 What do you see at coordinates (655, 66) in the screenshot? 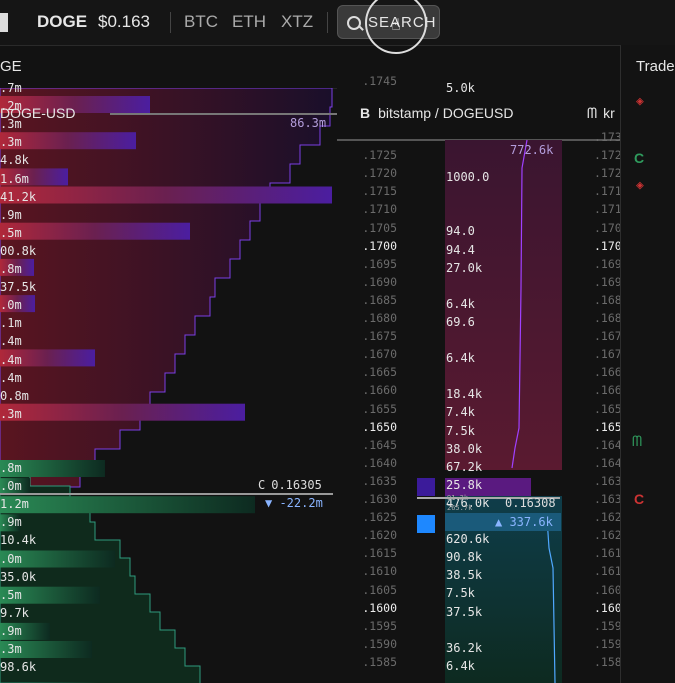
I see `trades-title: Trade` at bounding box center [655, 66].